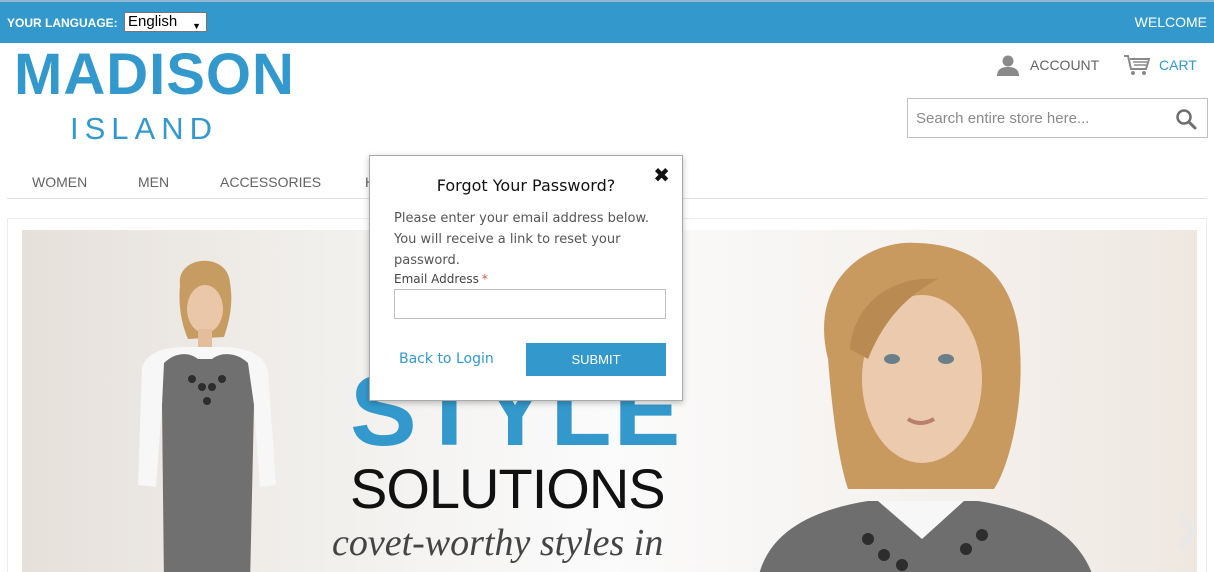  What do you see at coordinates (596, 359) in the screenshot?
I see `submit-button: SUBMIT` at bounding box center [596, 359].